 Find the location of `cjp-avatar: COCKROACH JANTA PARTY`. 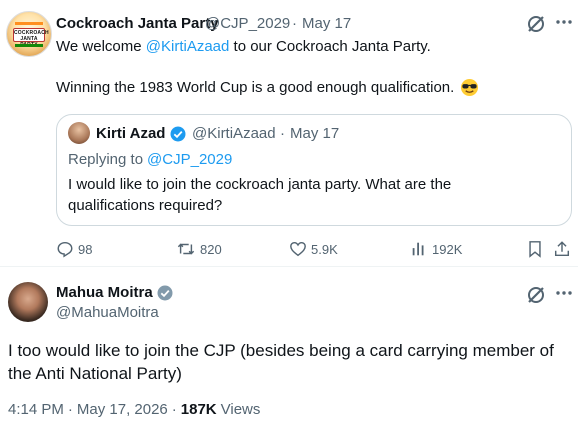

cjp-avatar: COCKROACH JANTA PARTY is located at coordinates (29, 34).